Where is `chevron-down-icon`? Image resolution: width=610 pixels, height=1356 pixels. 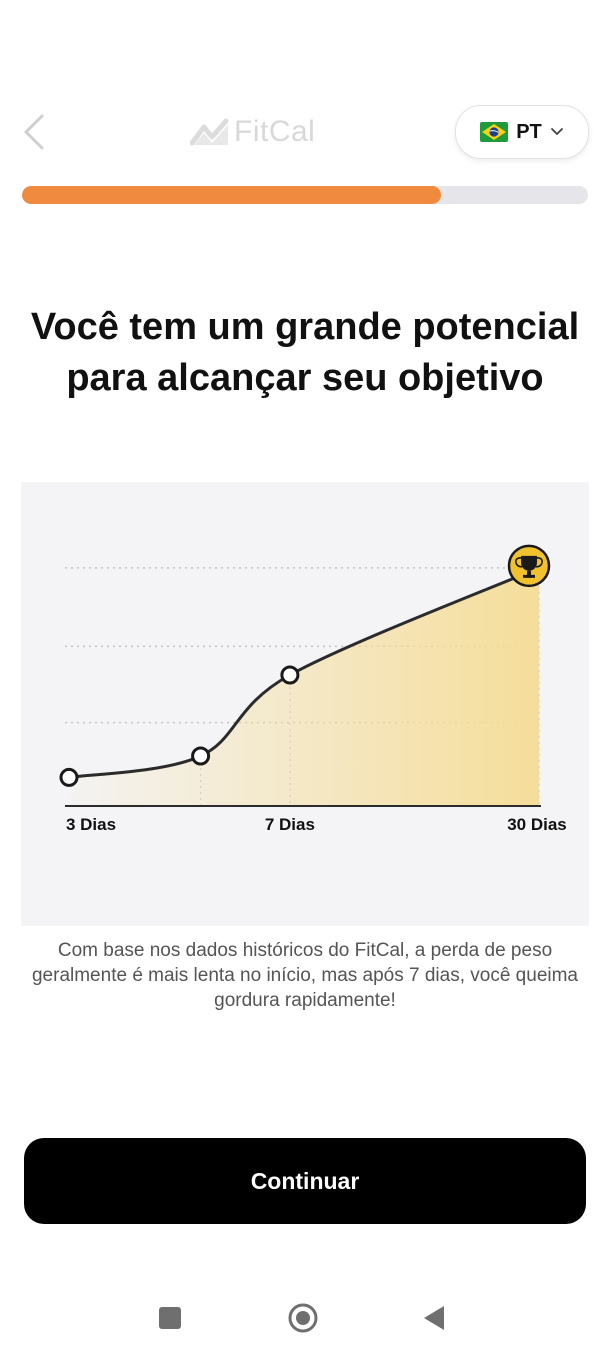
chevron-down-icon is located at coordinates (556, 131).